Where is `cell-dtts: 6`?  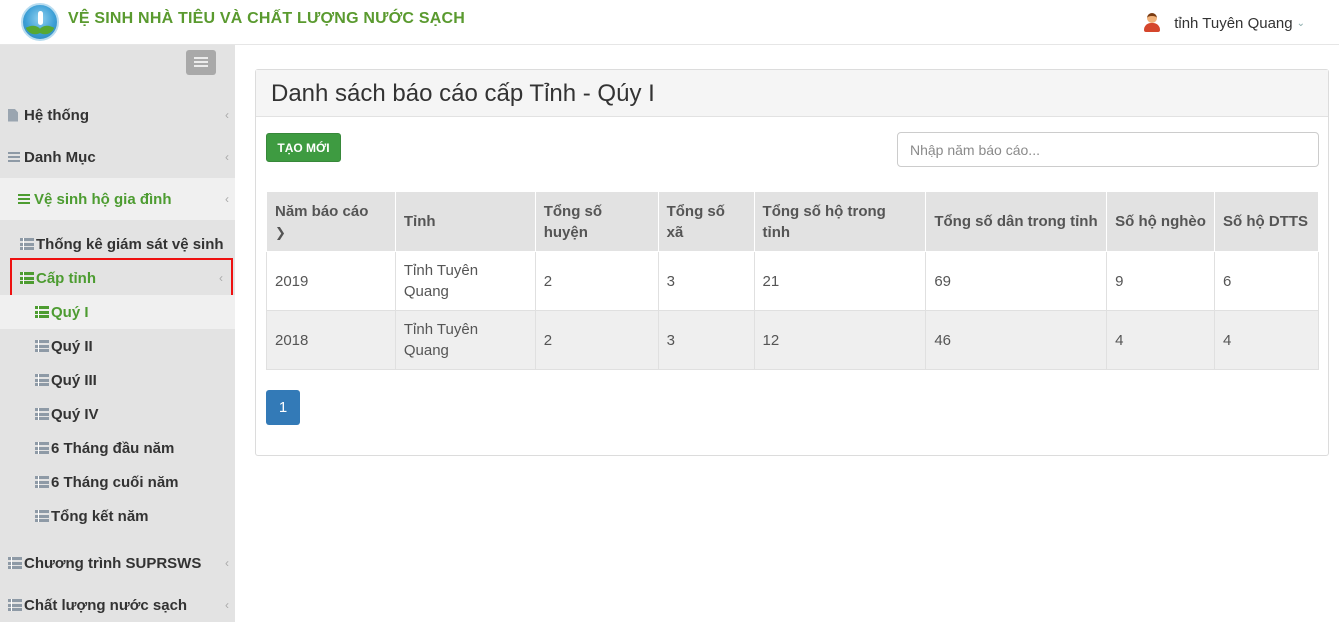
cell-dtts: 6 is located at coordinates (1266, 281).